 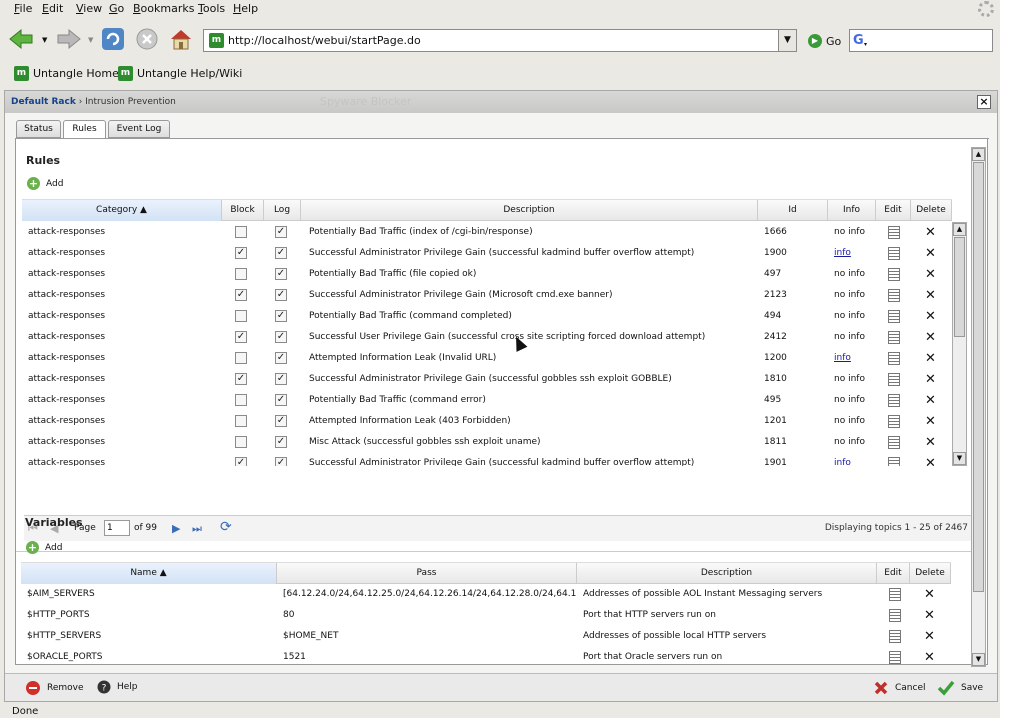 What do you see at coordinates (54, 688) in the screenshot?
I see `remove-button: Remove` at bounding box center [54, 688].